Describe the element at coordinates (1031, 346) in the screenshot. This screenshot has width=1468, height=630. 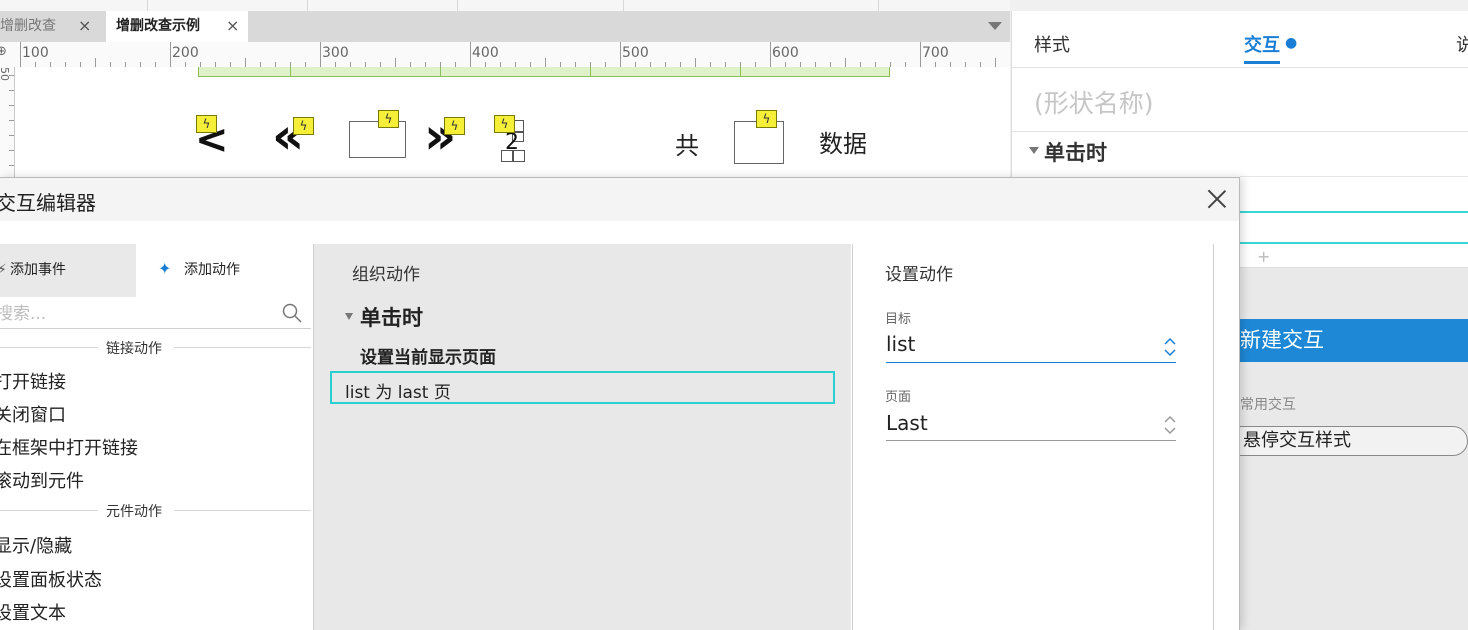
I see `target-select: list` at that location.